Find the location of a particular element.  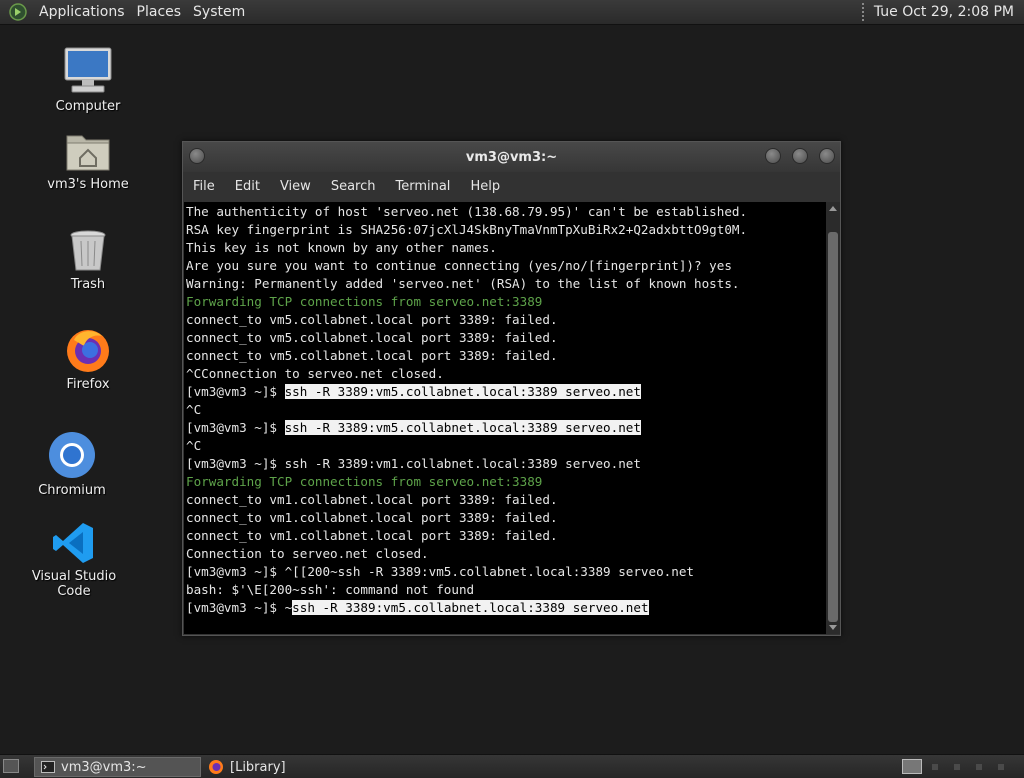

desktop-icon-computer: Computer is located at coordinates (88, 79).